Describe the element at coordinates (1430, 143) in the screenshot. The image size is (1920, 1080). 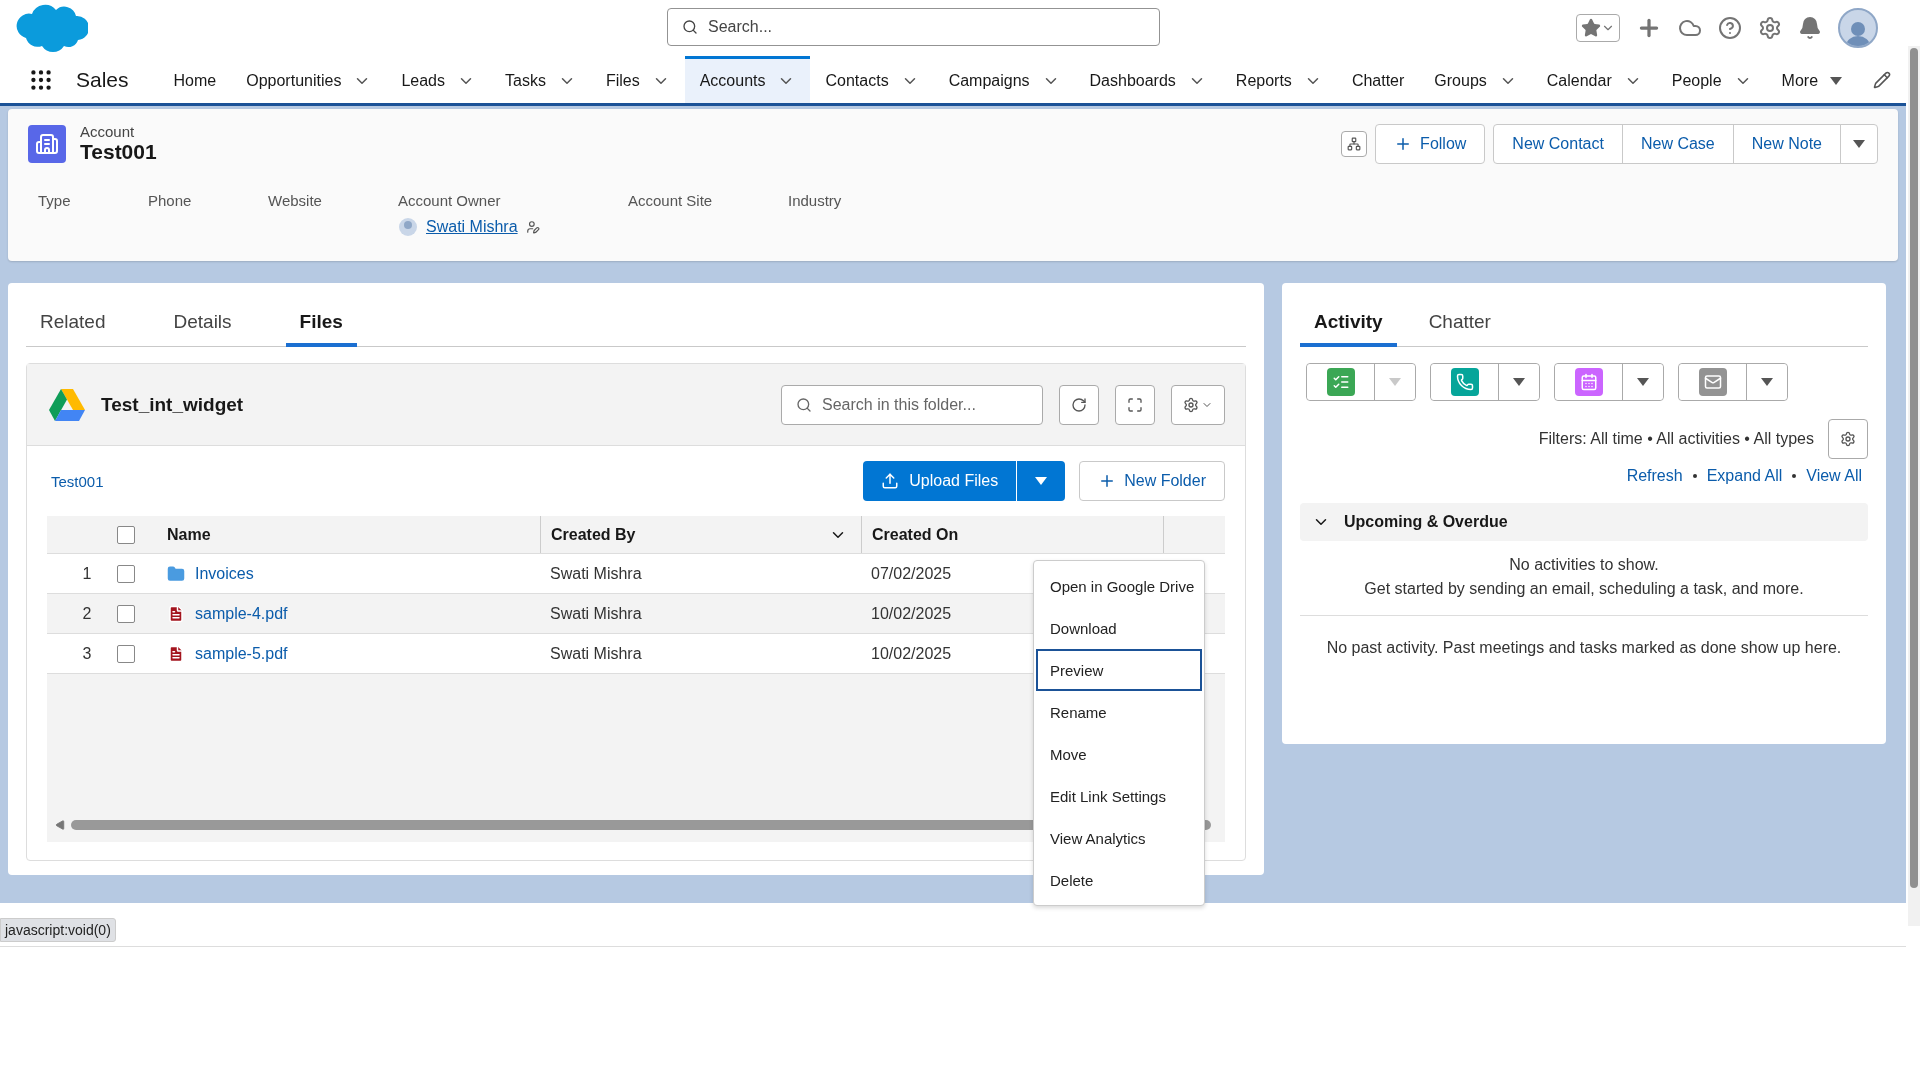
I see `follow-button: Follow` at that location.